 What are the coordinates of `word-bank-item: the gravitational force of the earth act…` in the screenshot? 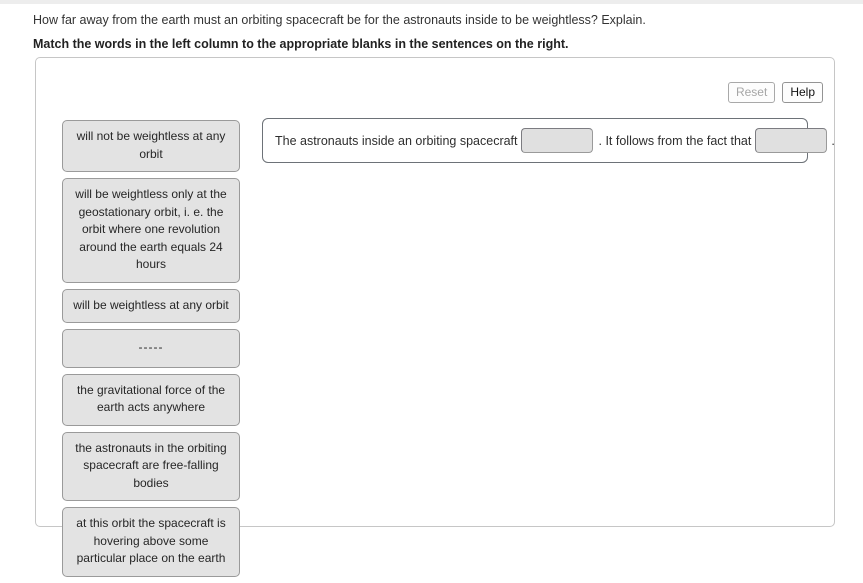 It's located at (151, 399).